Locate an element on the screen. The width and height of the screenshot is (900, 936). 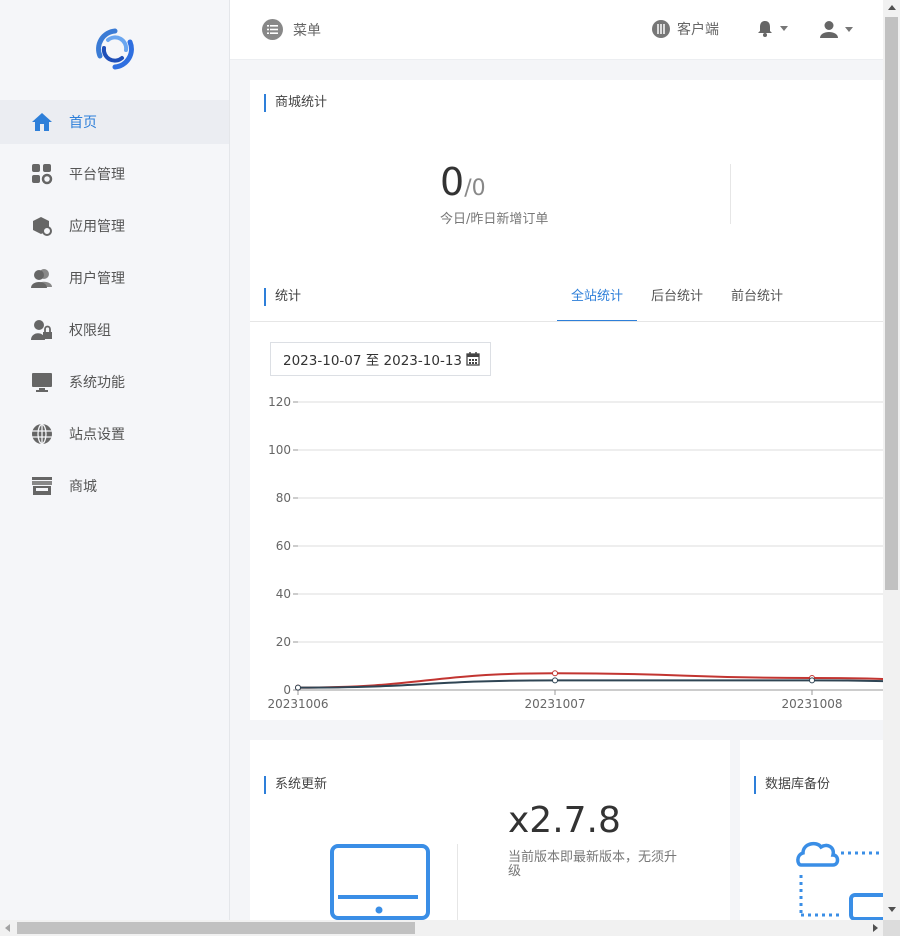
monitor-icon is located at coordinates (42, 382).